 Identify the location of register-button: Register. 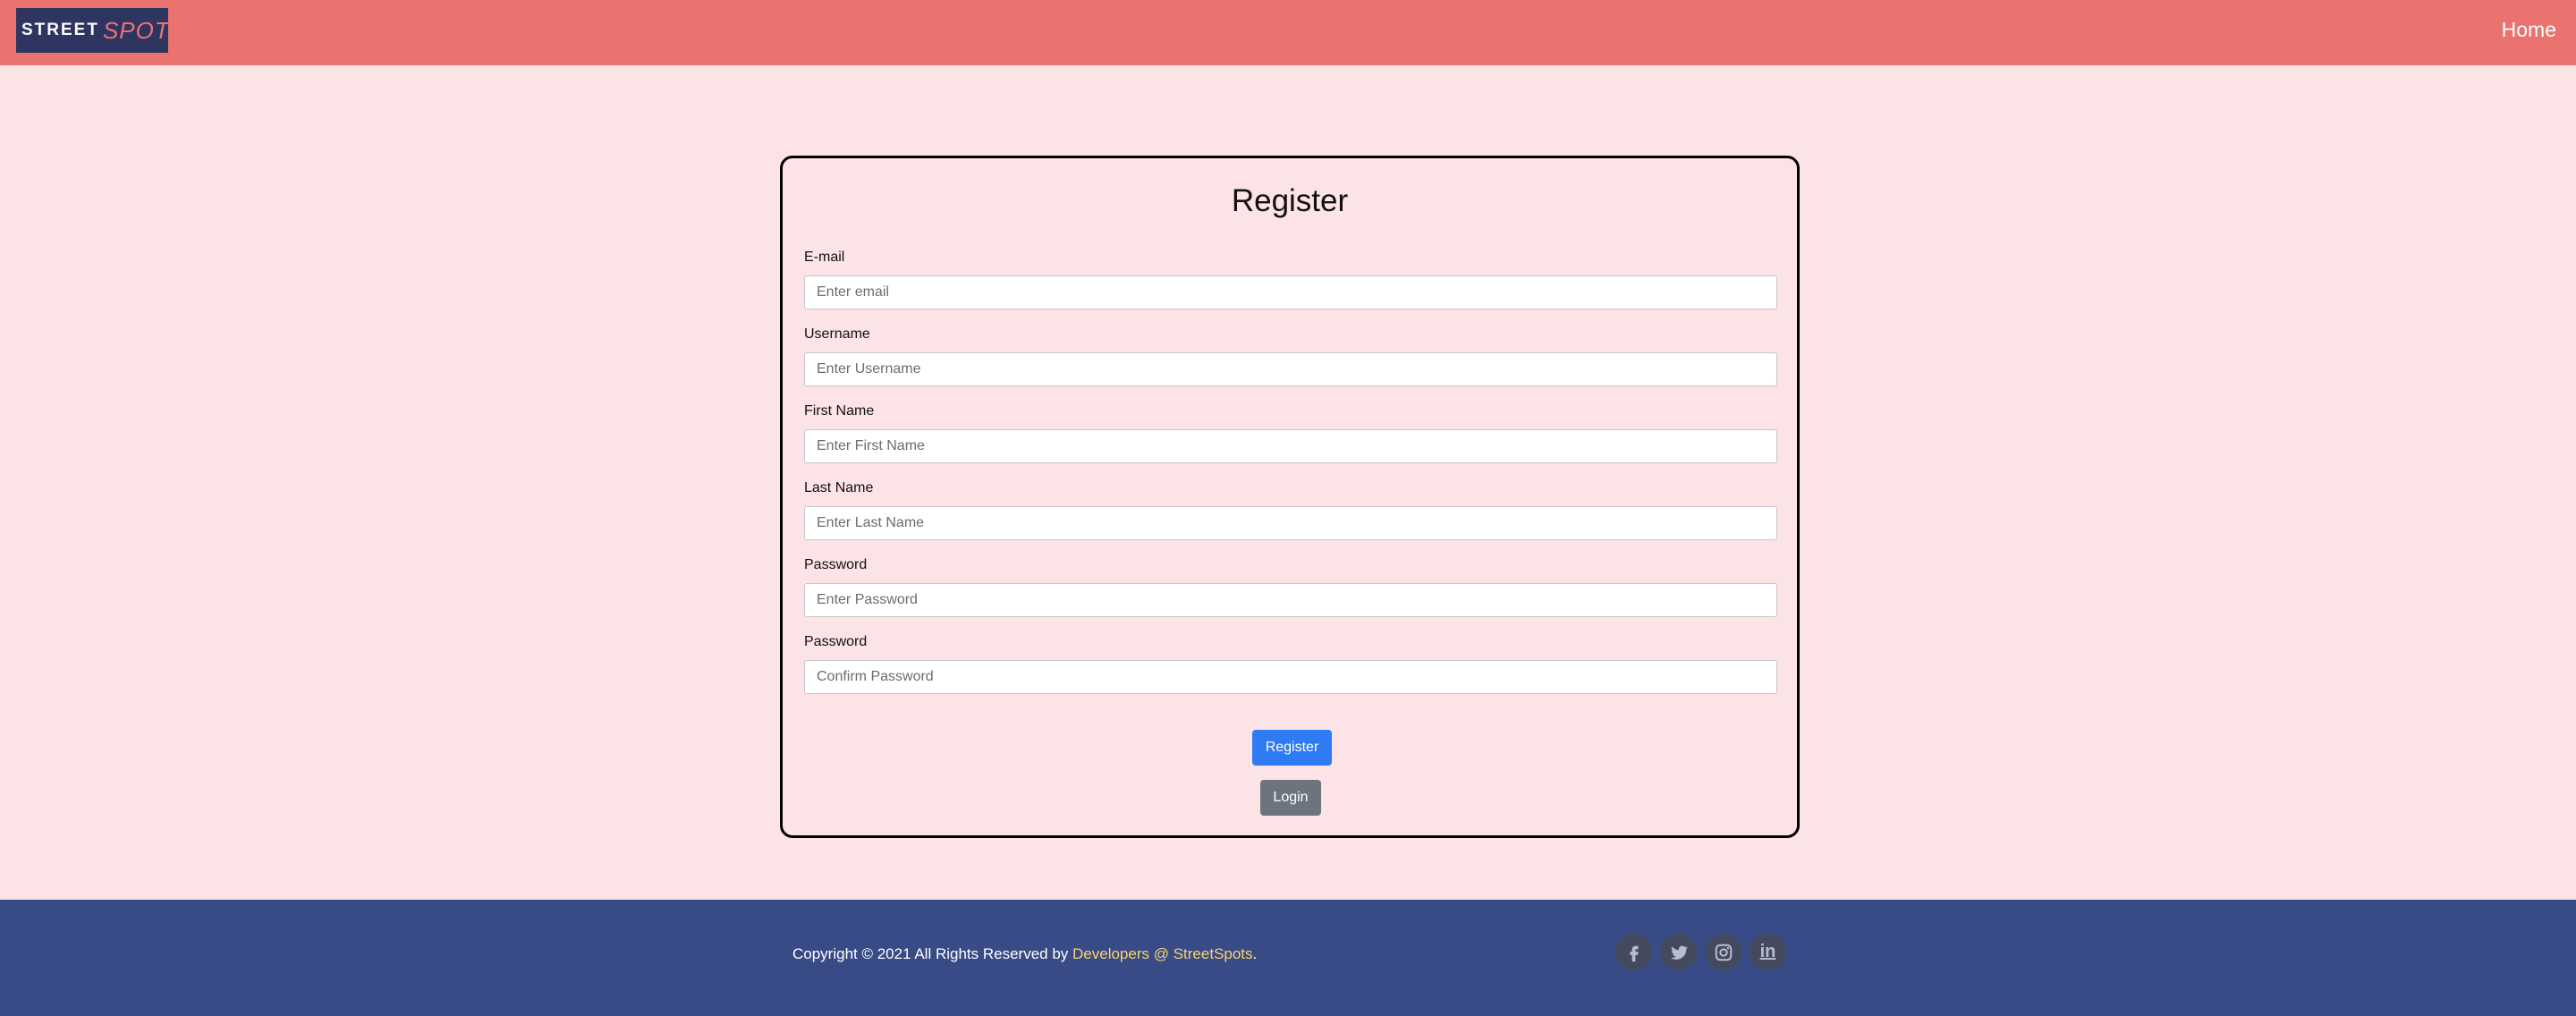
(1292, 748).